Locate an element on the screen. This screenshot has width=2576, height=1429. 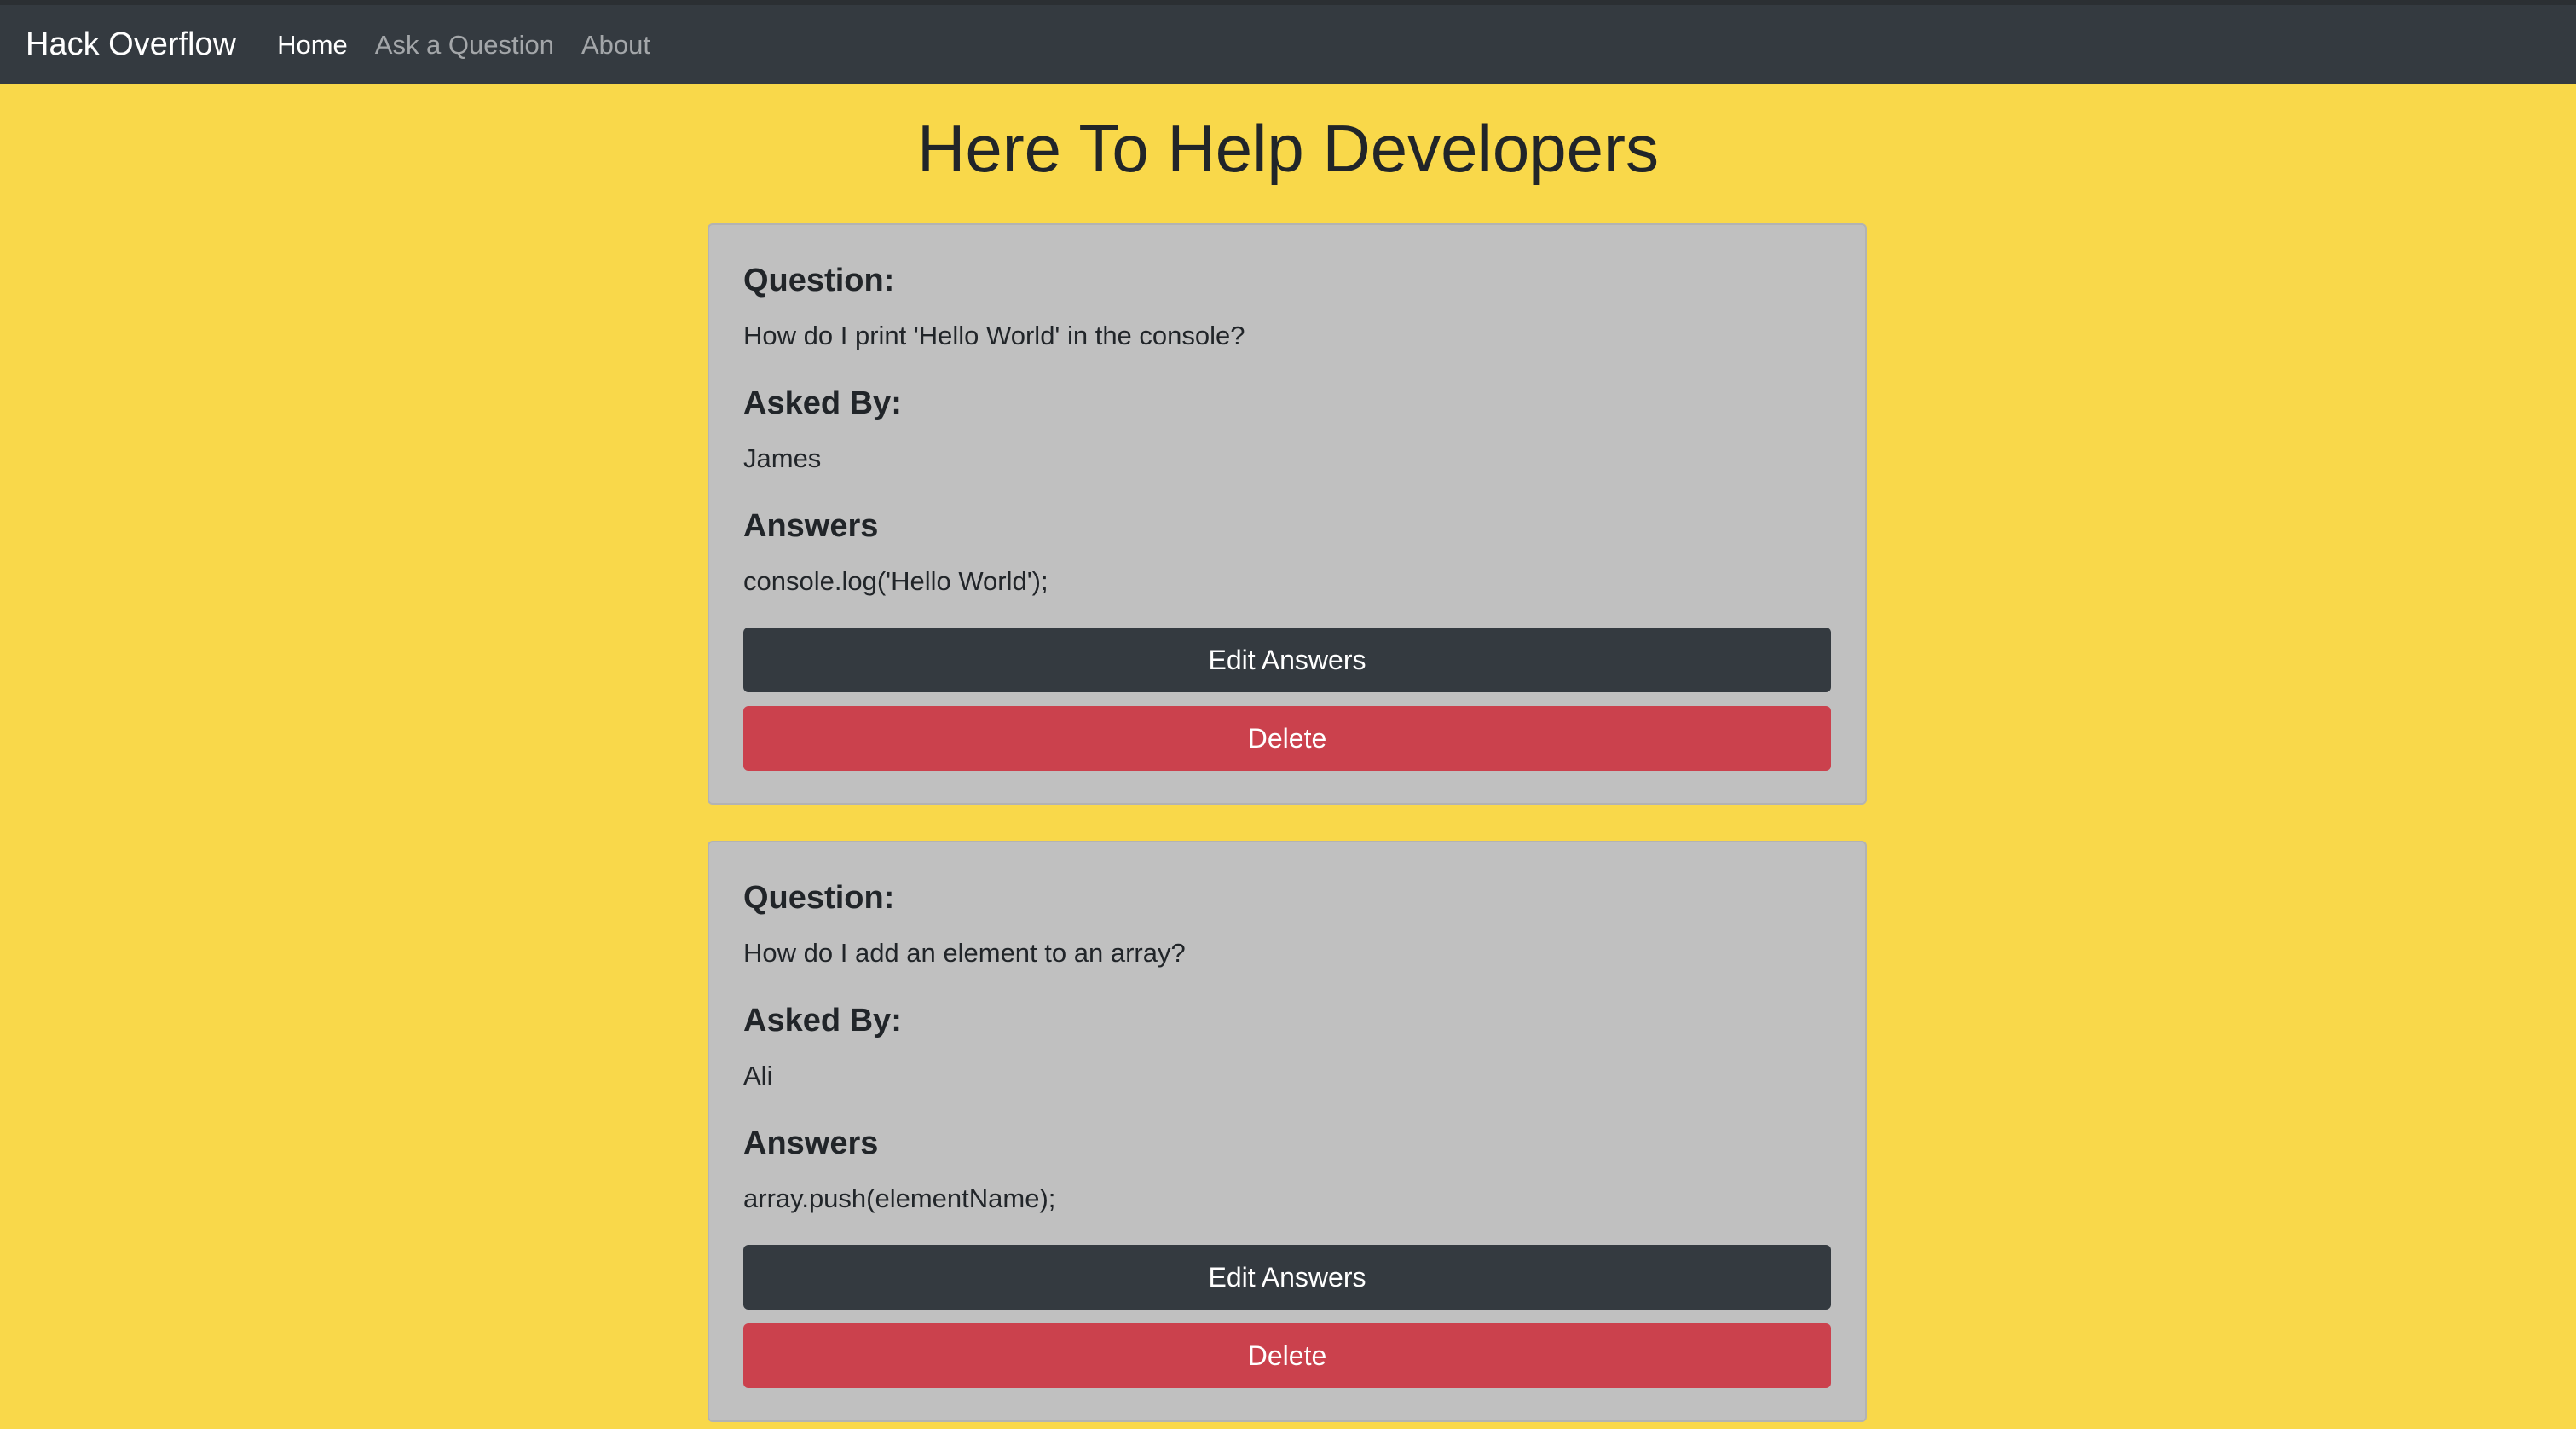
asked-by-name: James is located at coordinates (782, 458).